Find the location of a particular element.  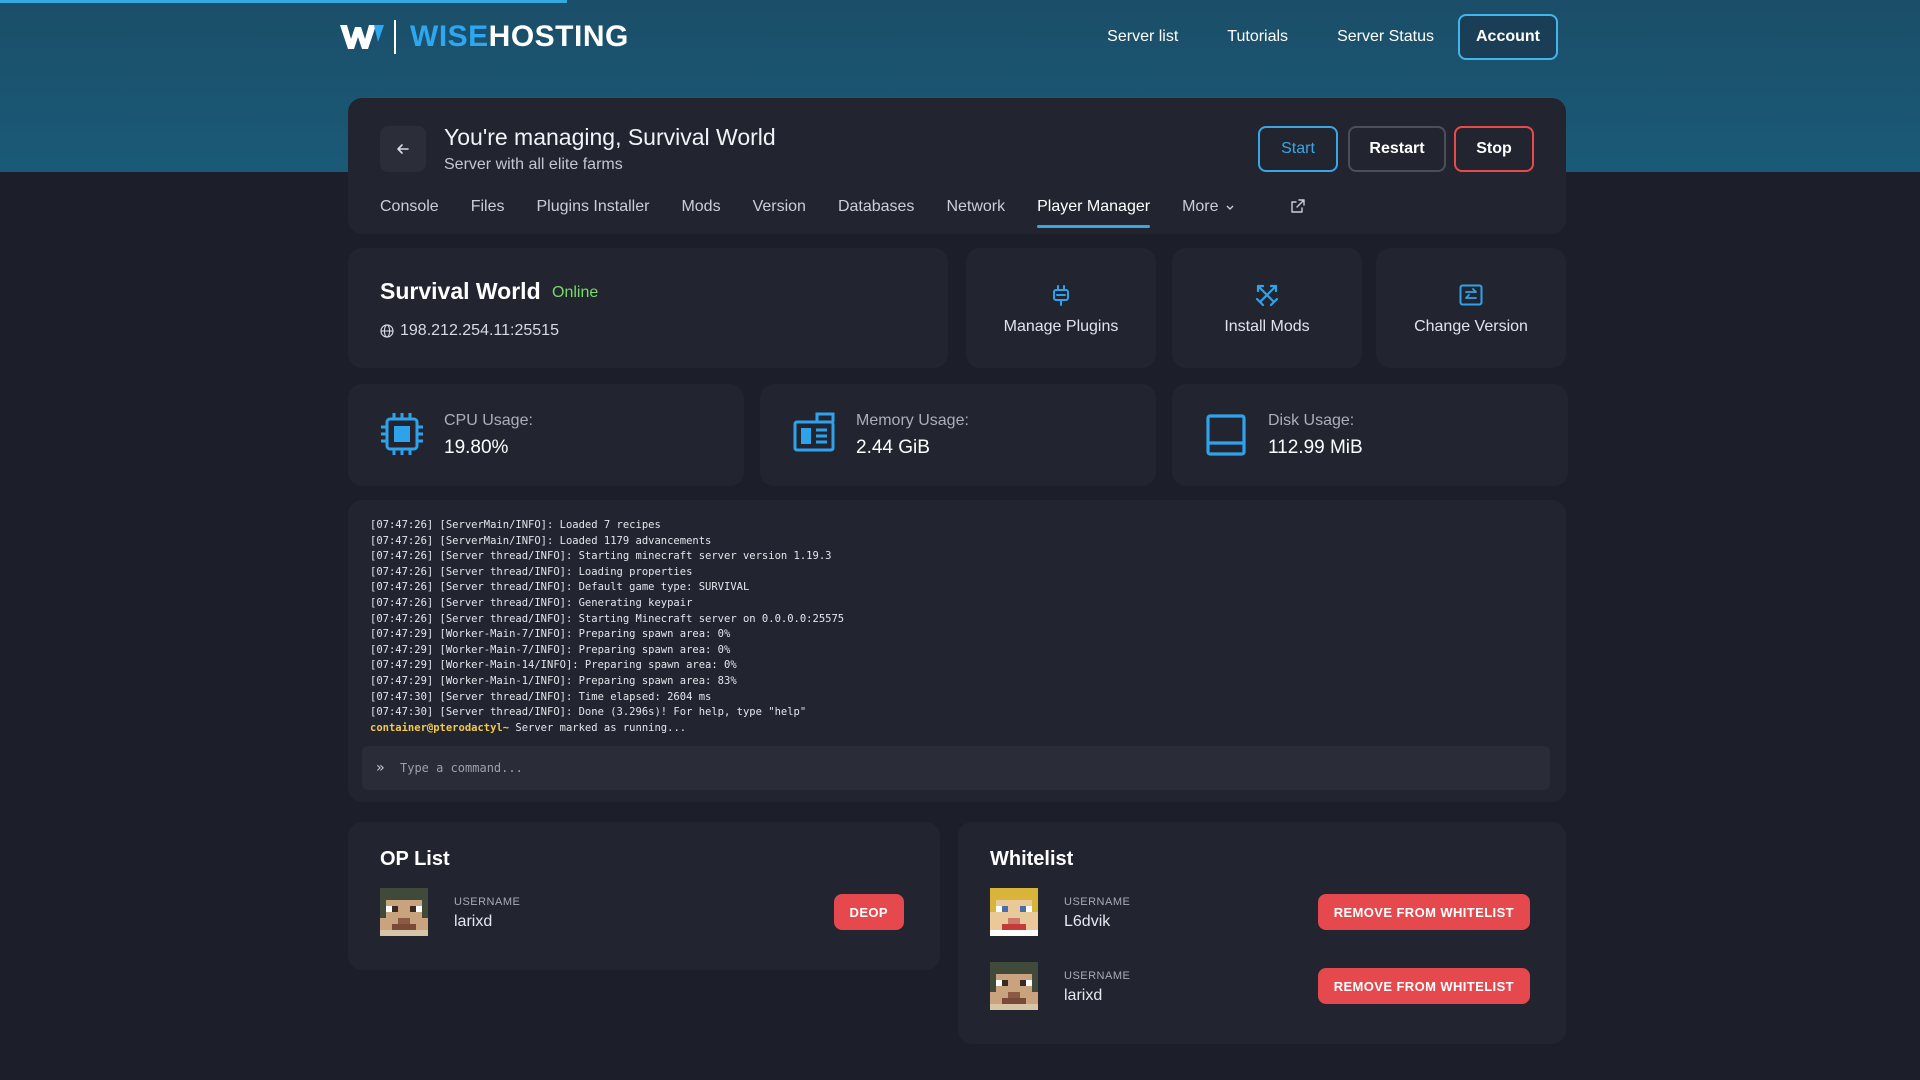

tab-more-label: More is located at coordinates (1200, 206).